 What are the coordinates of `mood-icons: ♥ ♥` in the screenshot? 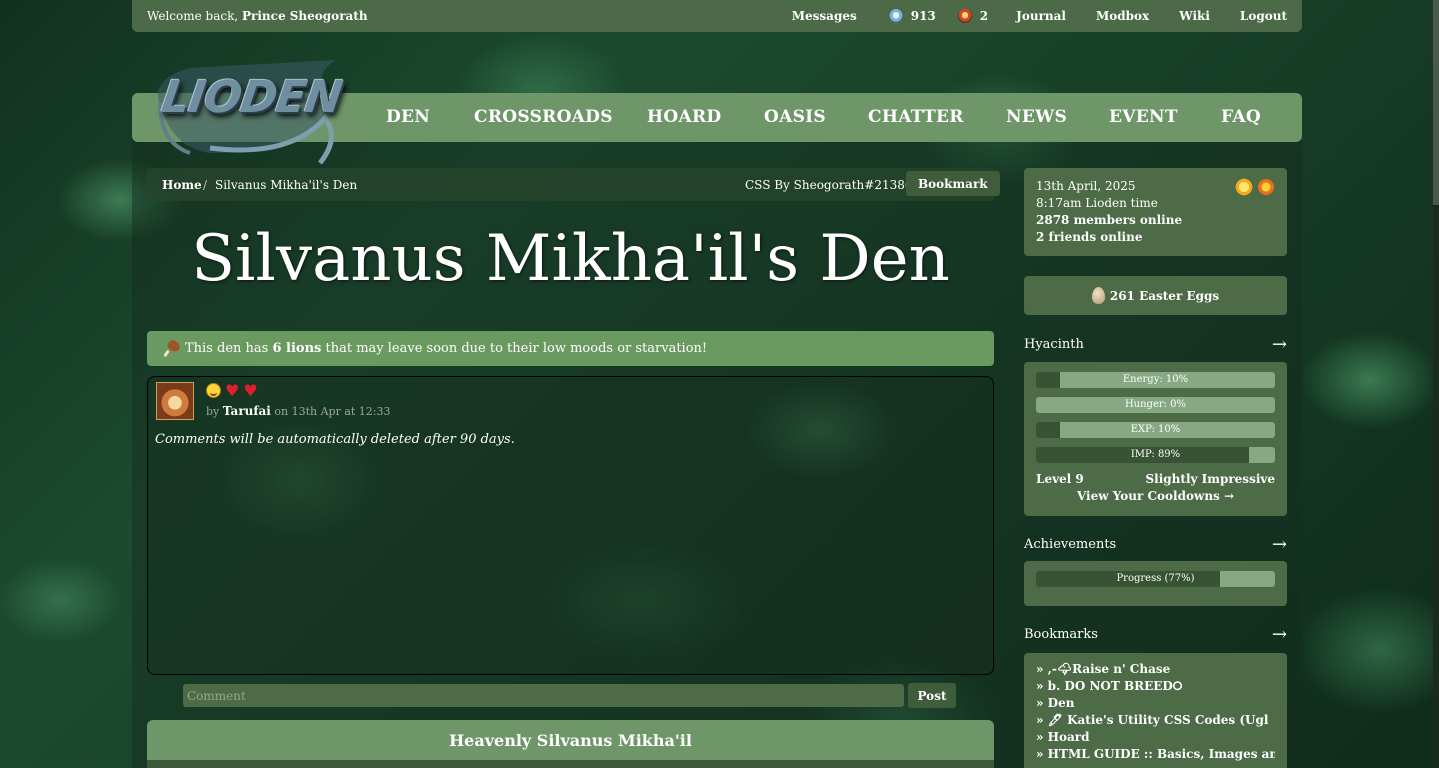 It's located at (232, 390).